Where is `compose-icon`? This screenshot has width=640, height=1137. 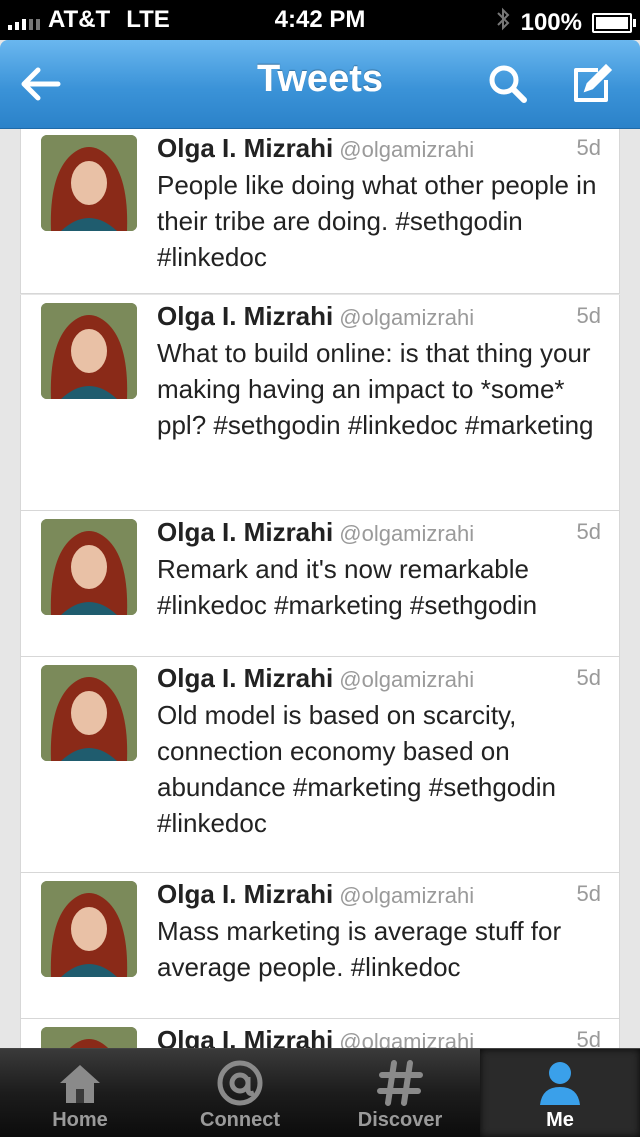 compose-icon is located at coordinates (592, 87).